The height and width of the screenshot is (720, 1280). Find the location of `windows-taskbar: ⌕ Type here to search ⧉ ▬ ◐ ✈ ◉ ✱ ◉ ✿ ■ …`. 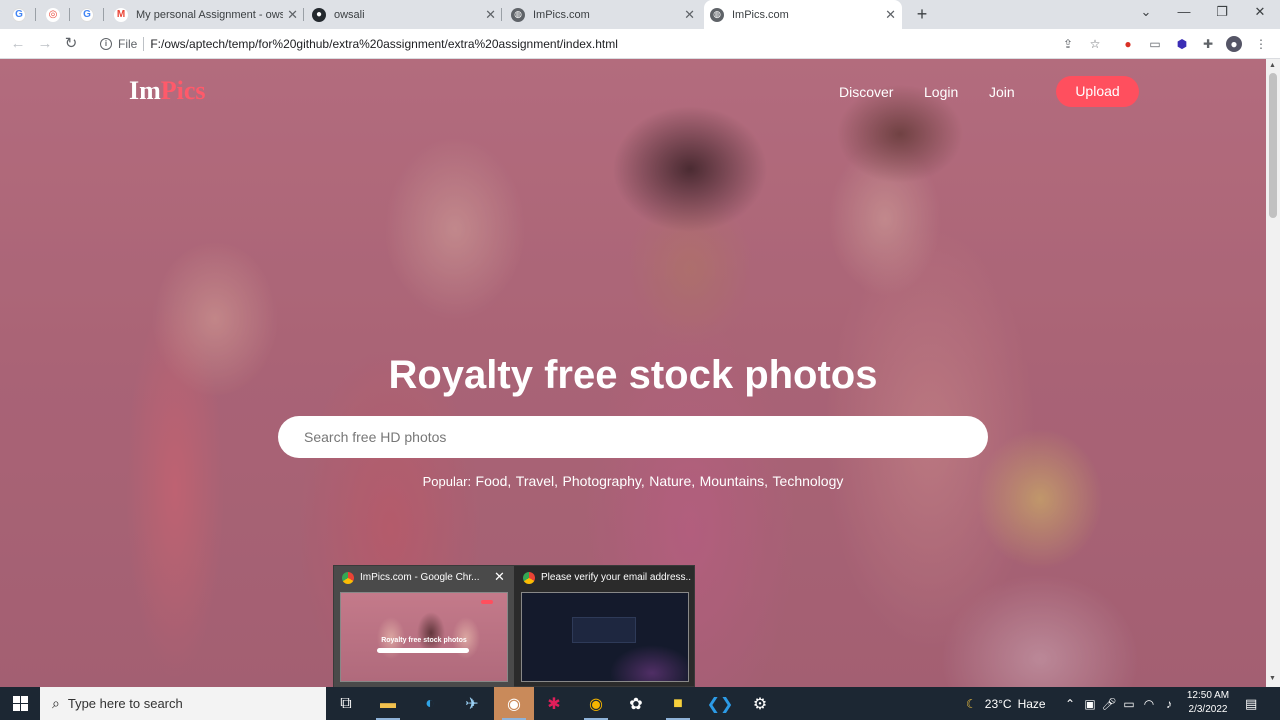

windows-taskbar: ⌕ Type here to search ⧉ ▬ ◐ ✈ ◉ ✱ ◉ ✿ ■ … is located at coordinates (640, 703).